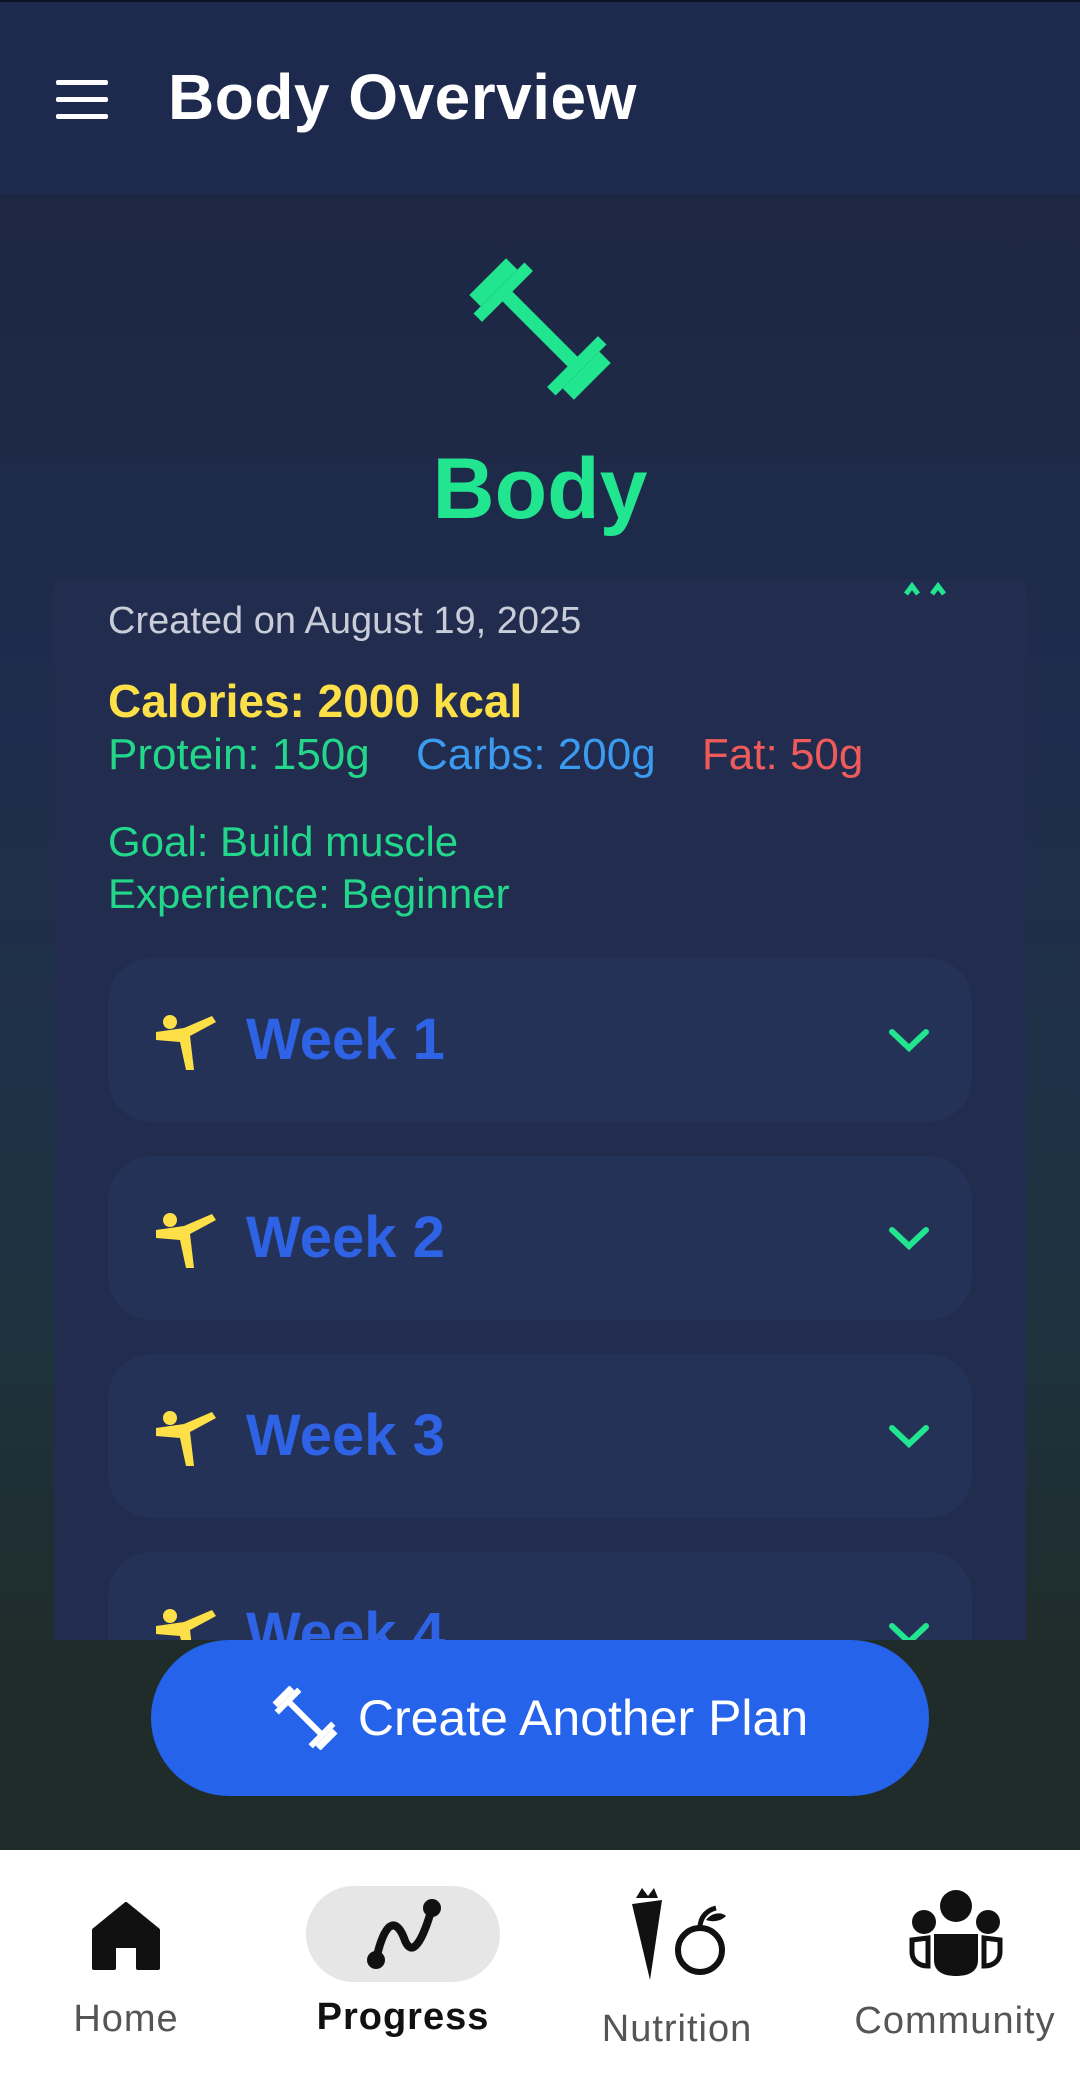 The width and height of the screenshot is (1080, 2090). What do you see at coordinates (309, 893) in the screenshot?
I see `experience-text: Experience: Beginner` at bounding box center [309, 893].